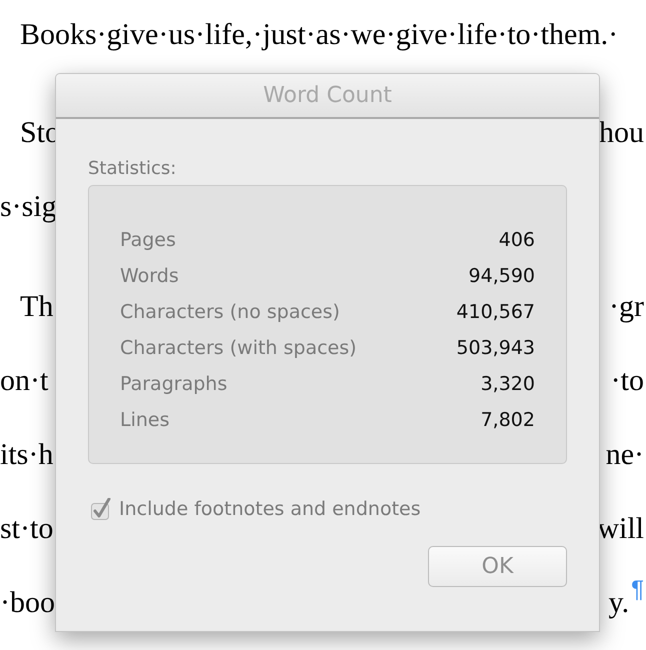  I want to click on document-text: ·gr, so click(626, 307).